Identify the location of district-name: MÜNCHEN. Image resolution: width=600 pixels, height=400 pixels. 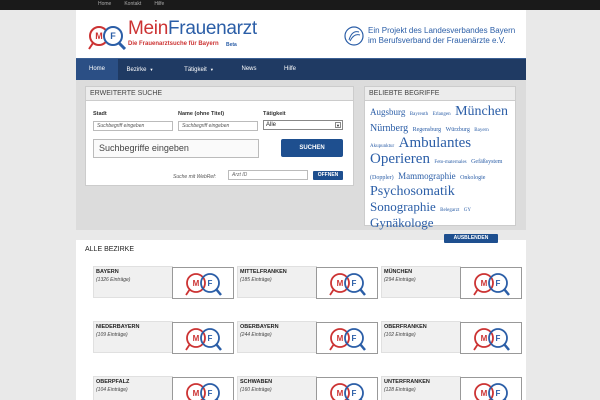
(398, 272).